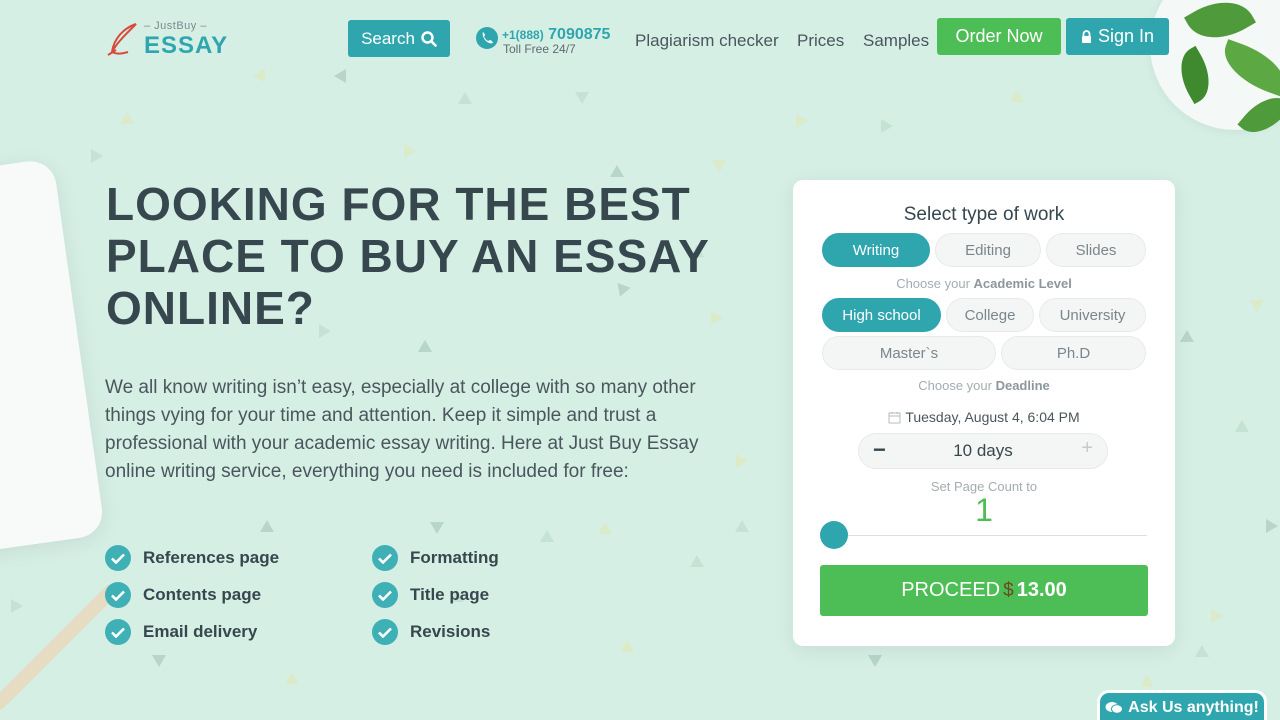  Describe the element at coordinates (909, 353) in the screenshot. I see `level-masters: Master`s` at that location.